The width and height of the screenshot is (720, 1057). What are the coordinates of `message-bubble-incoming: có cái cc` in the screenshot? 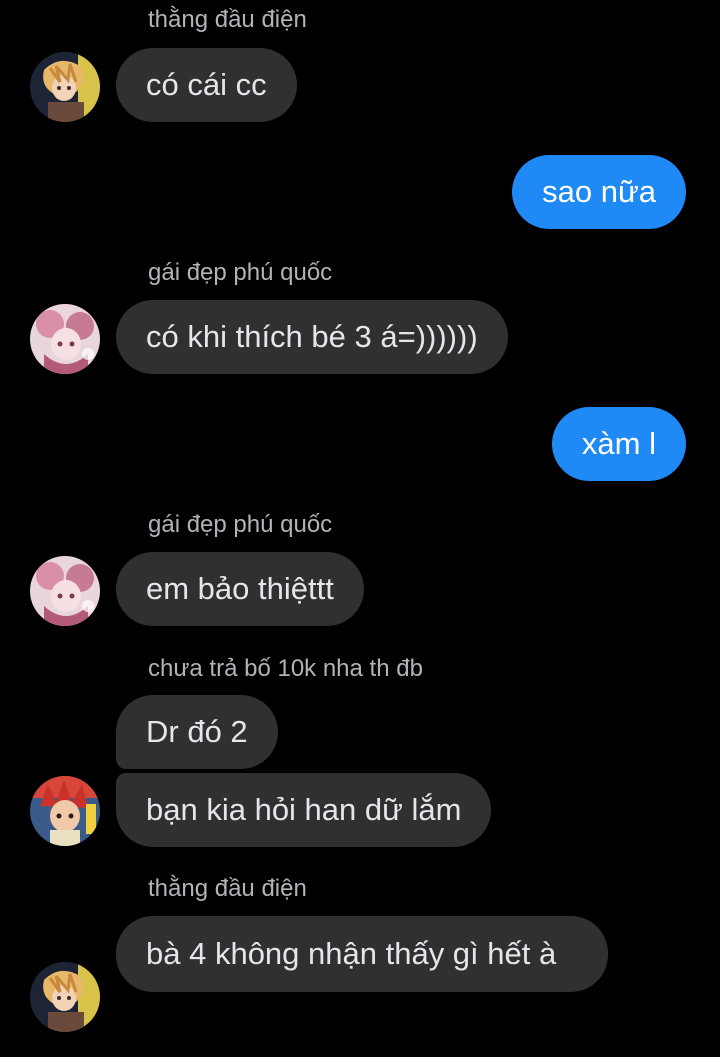 It's located at (206, 85).